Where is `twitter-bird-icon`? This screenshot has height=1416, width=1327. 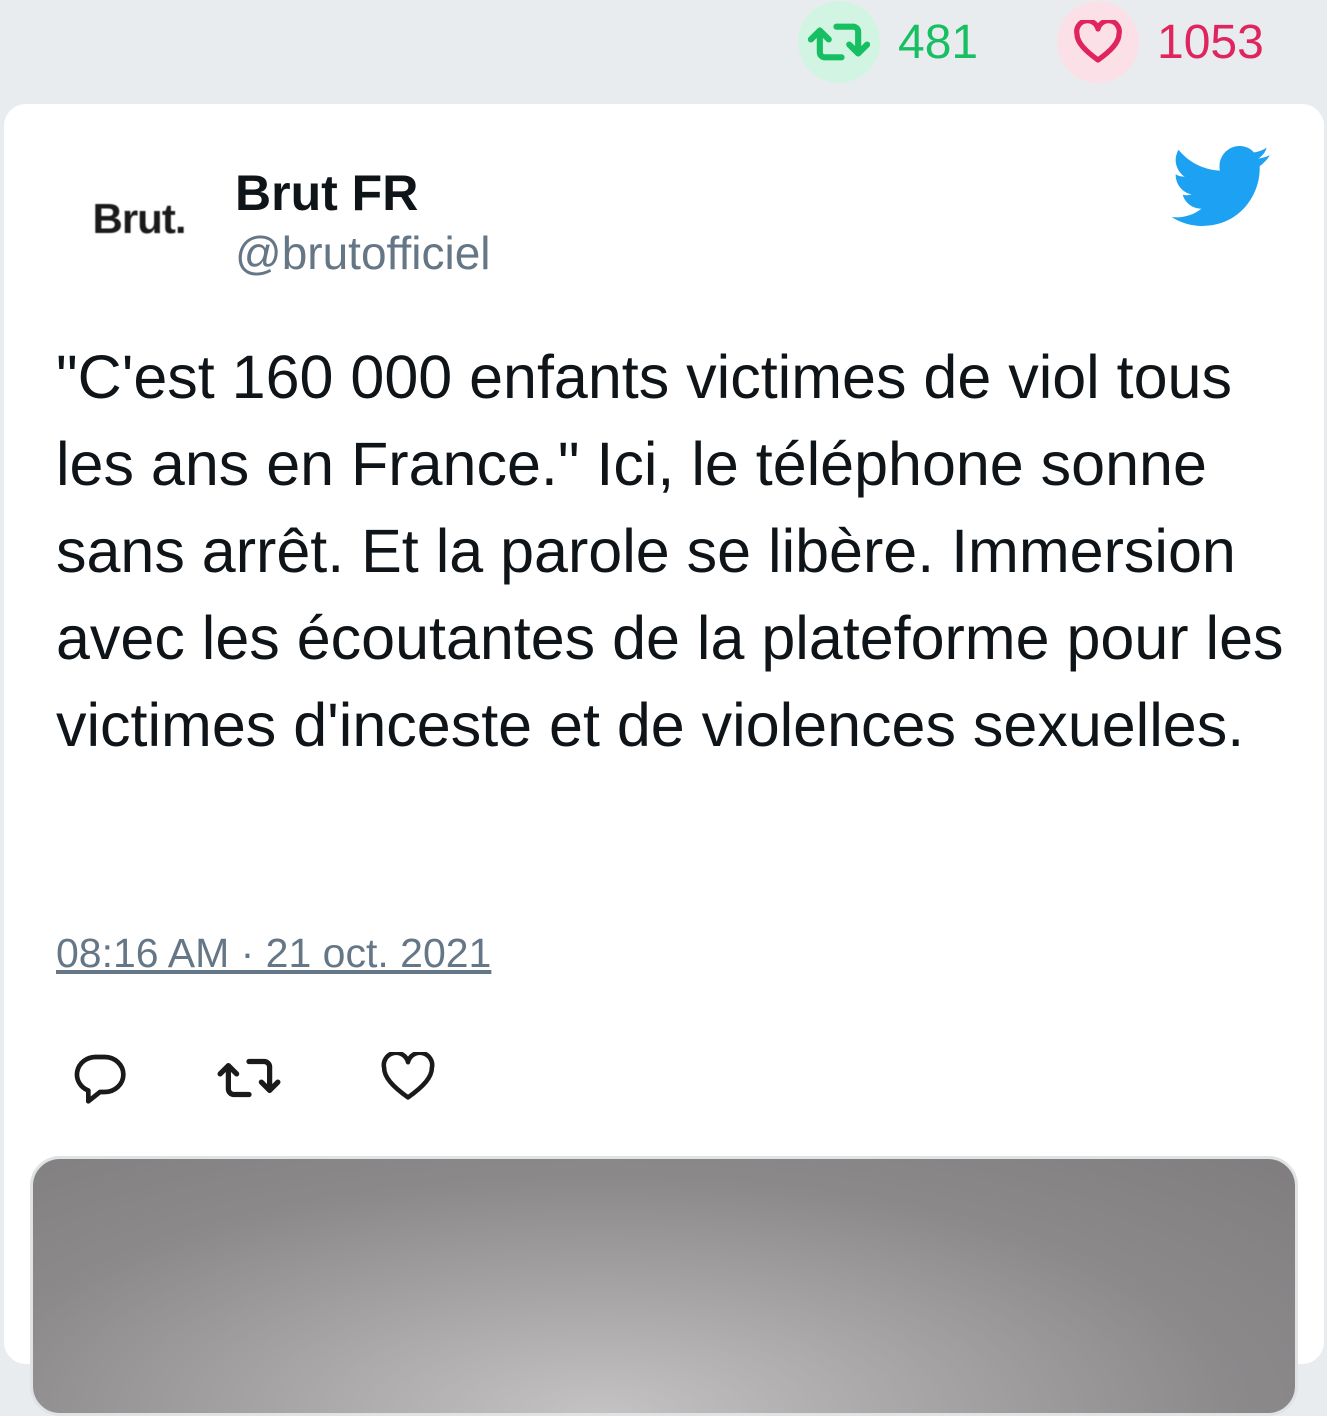
twitter-bird-icon is located at coordinates (1222, 187).